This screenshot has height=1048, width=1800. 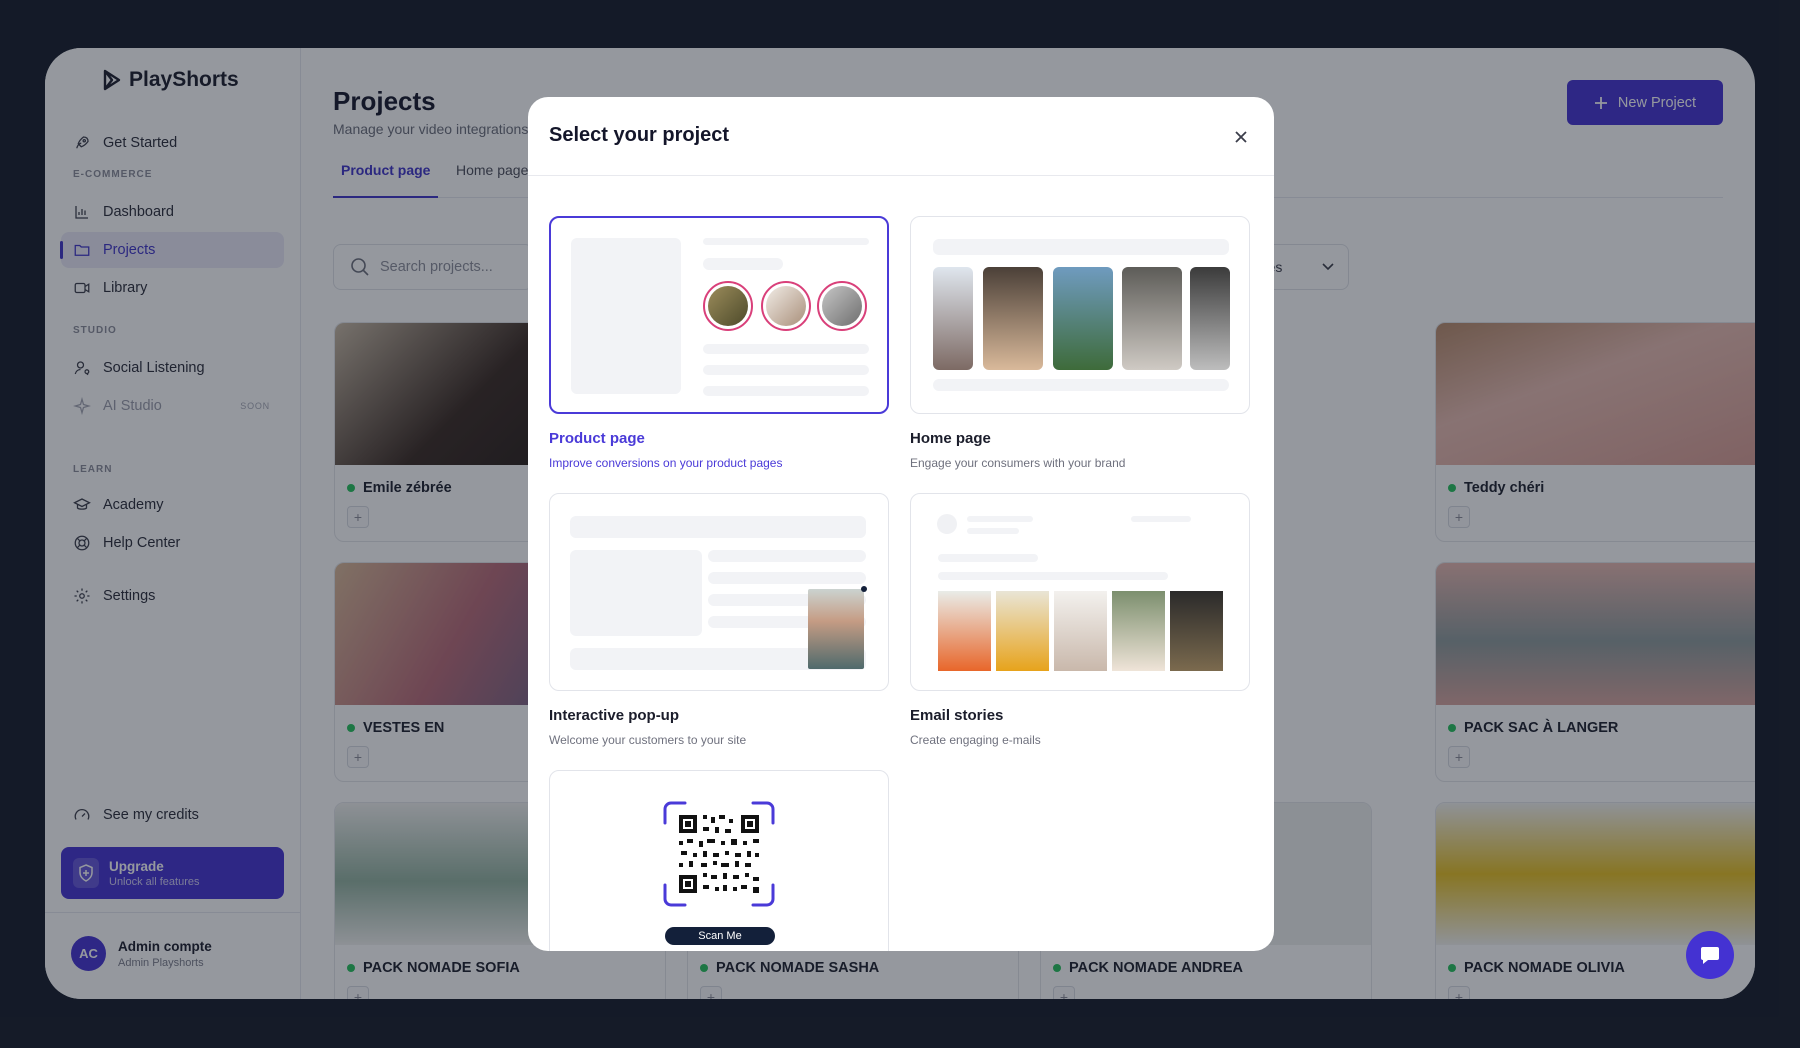 What do you see at coordinates (597, 438) in the screenshot?
I see `option-title: Product page` at bounding box center [597, 438].